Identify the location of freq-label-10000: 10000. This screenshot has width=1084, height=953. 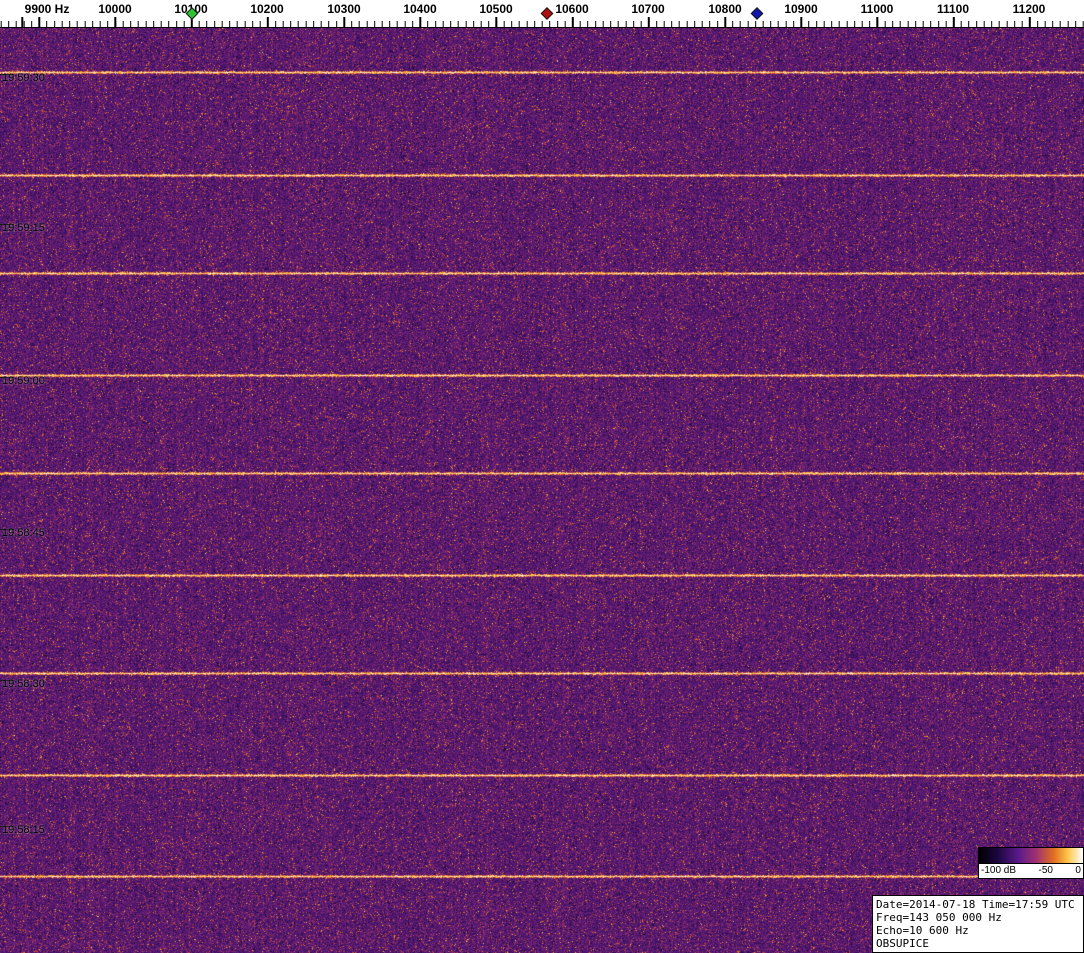
(115, 9).